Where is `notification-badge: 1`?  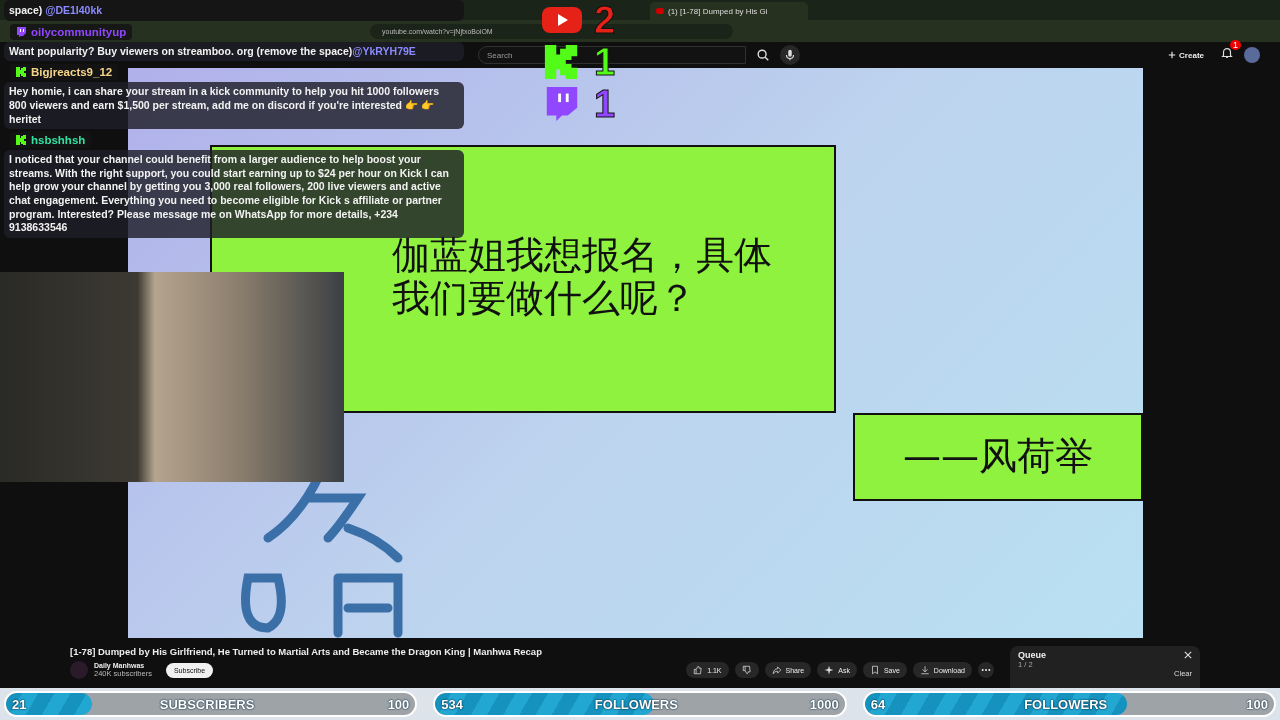
notification-badge: 1 is located at coordinates (1235, 45).